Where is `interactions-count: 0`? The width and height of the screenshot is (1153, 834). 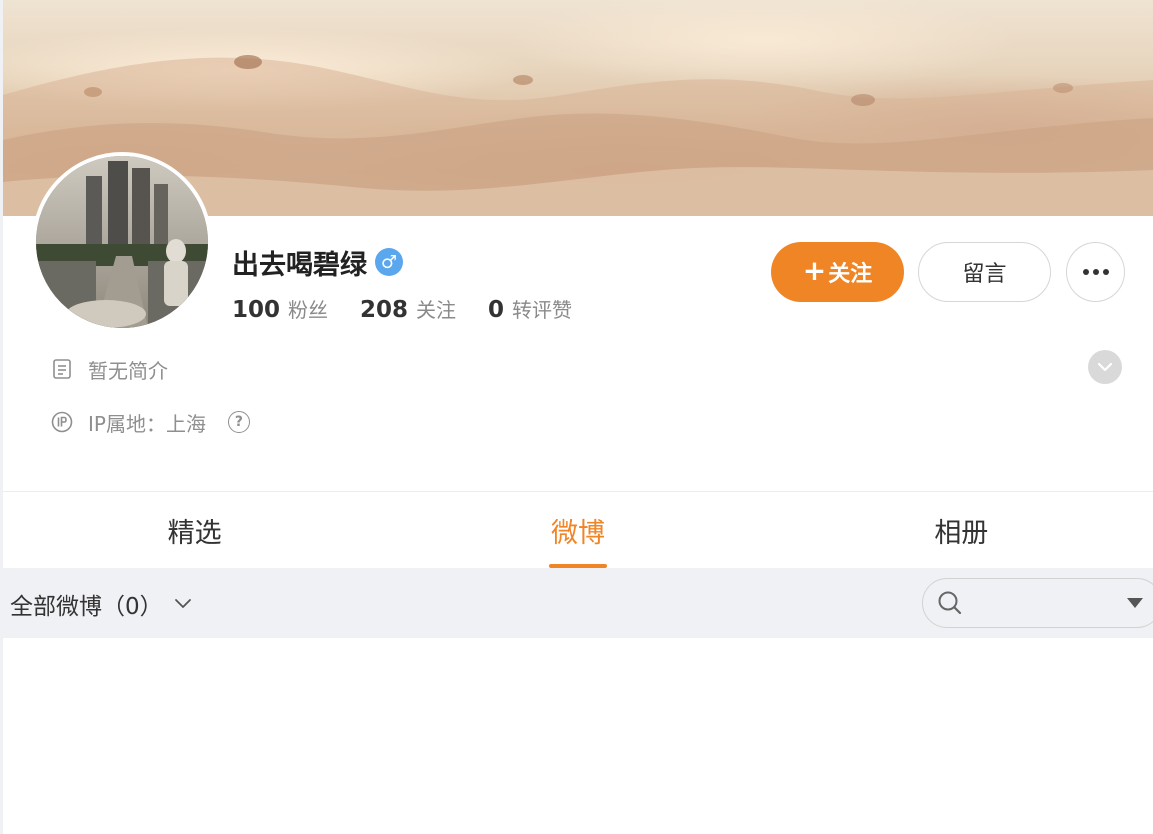 interactions-count: 0 is located at coordinates (496, 310).